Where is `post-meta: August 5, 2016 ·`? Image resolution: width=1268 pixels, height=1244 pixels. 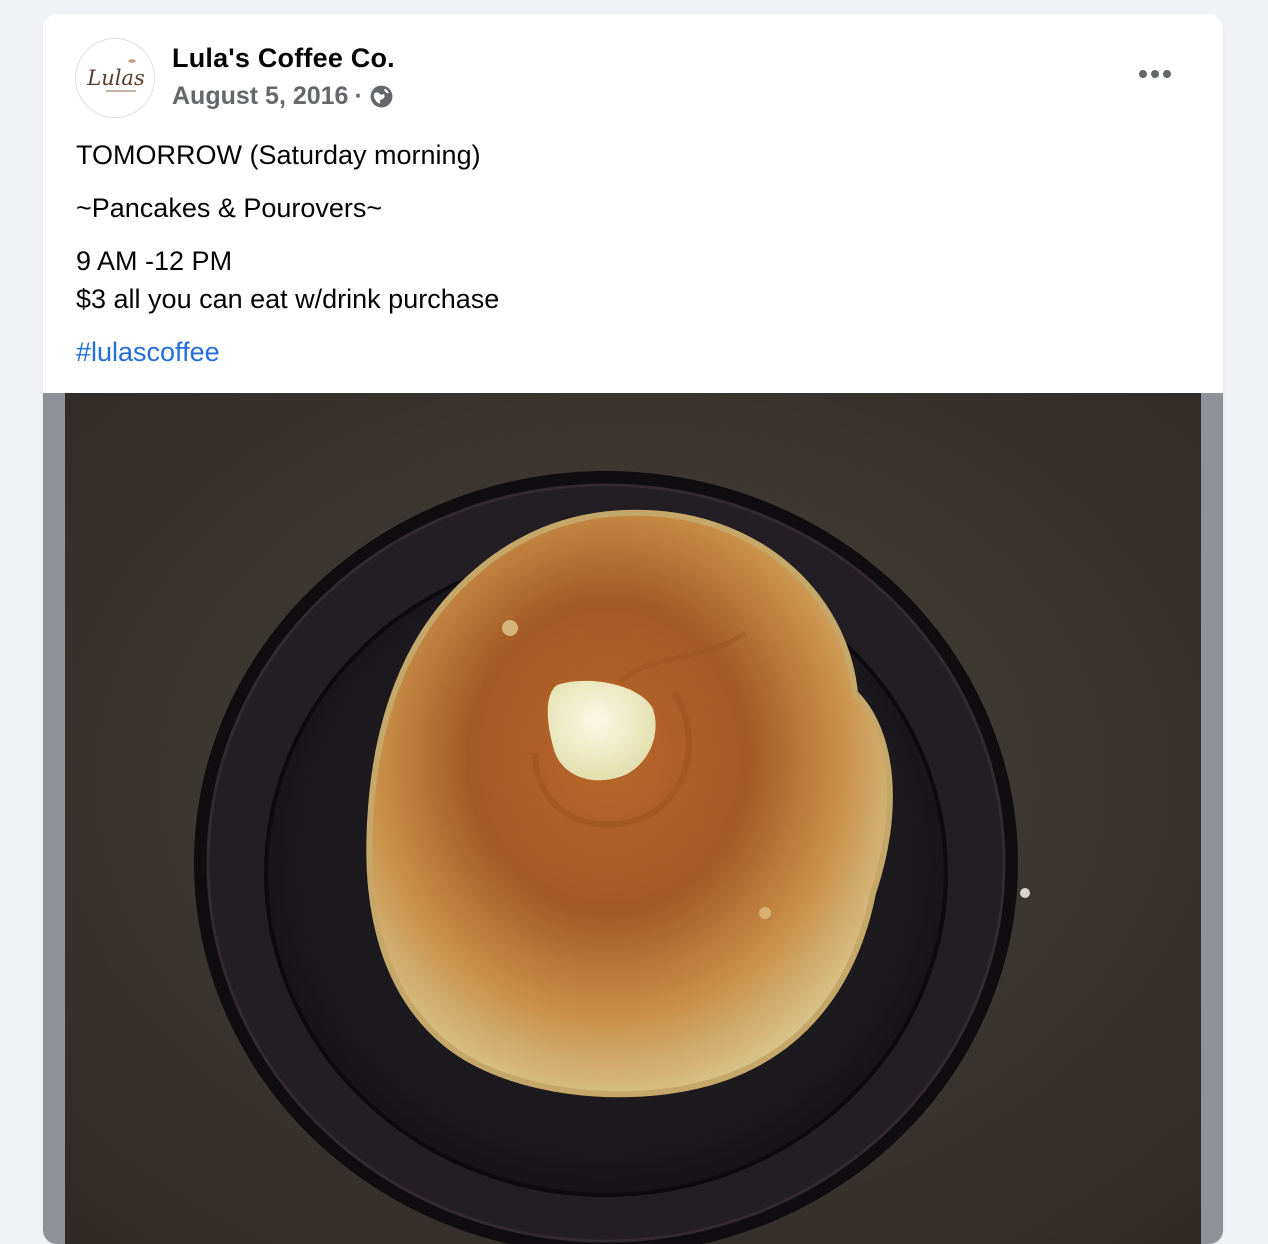
post-meta: August 5, 2016 · is located at coordinates (283, 96).